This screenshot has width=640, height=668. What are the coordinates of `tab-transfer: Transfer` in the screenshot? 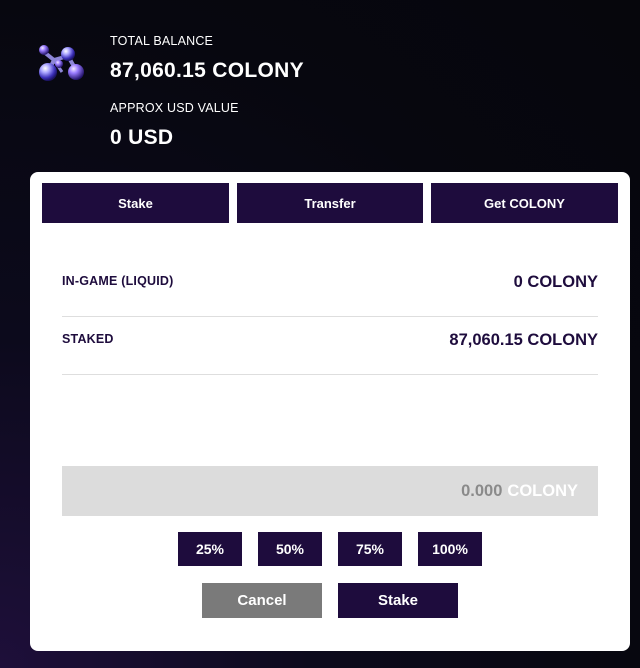 It's located at (330, 203).